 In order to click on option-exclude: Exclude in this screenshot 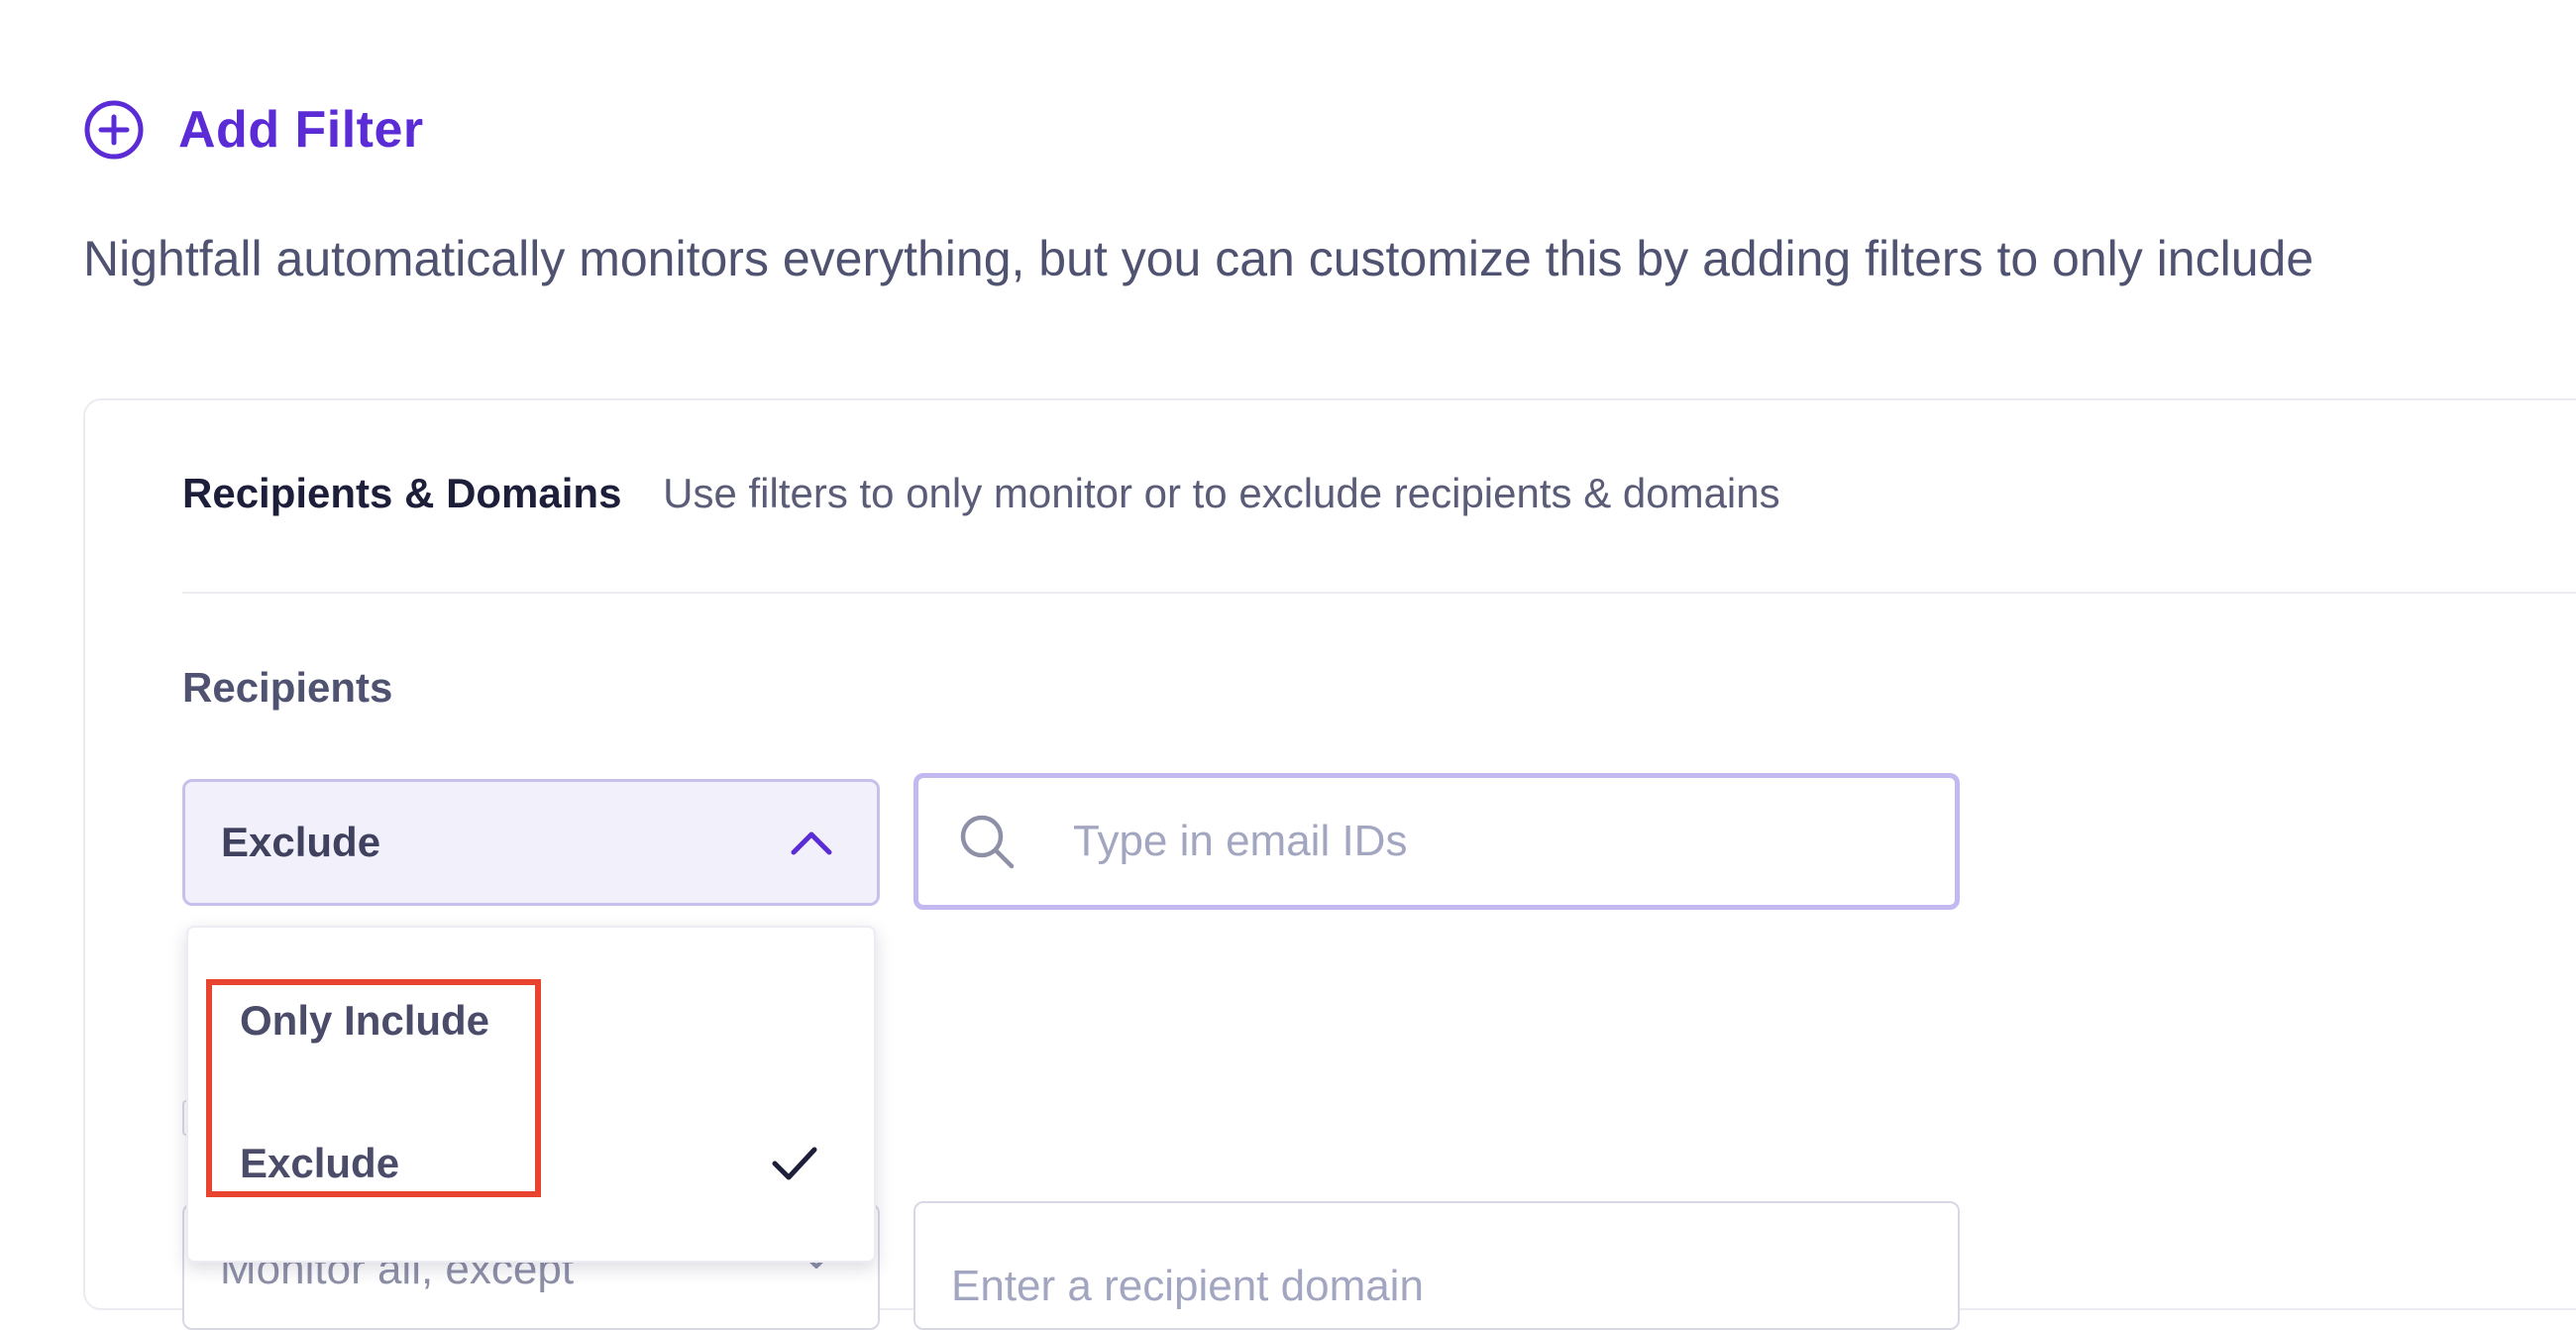, I will do `click(320, 1163)`.